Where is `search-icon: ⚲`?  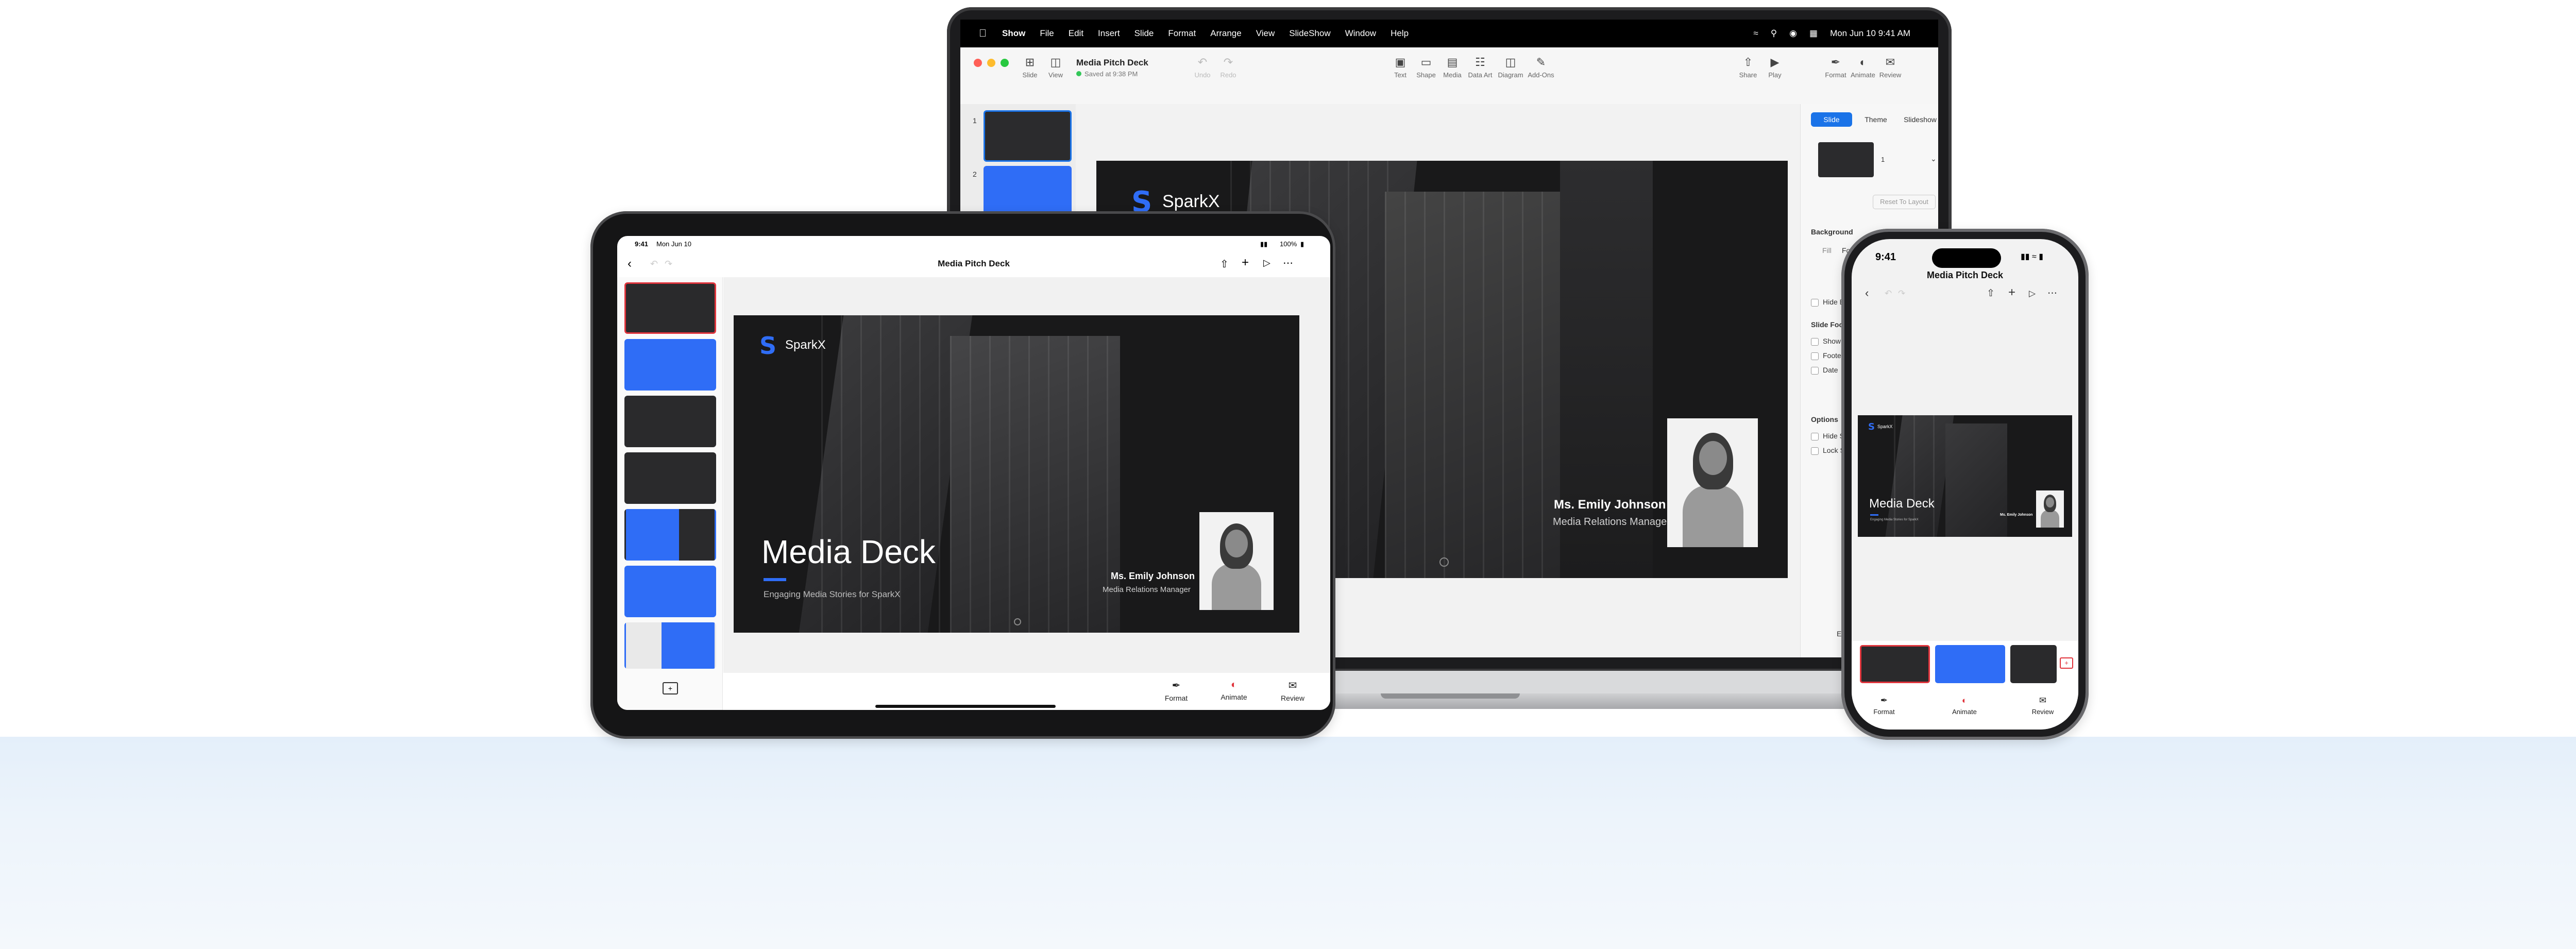 search-icon: ⚲ is located at coordinates (1774, 33).